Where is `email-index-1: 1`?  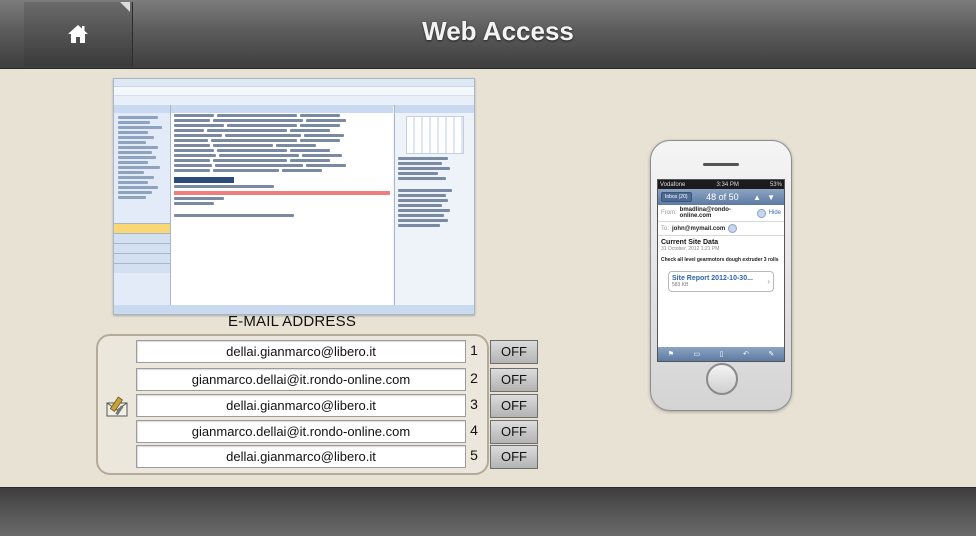
email-index-1: 1 is located at coordinates (474, 350).